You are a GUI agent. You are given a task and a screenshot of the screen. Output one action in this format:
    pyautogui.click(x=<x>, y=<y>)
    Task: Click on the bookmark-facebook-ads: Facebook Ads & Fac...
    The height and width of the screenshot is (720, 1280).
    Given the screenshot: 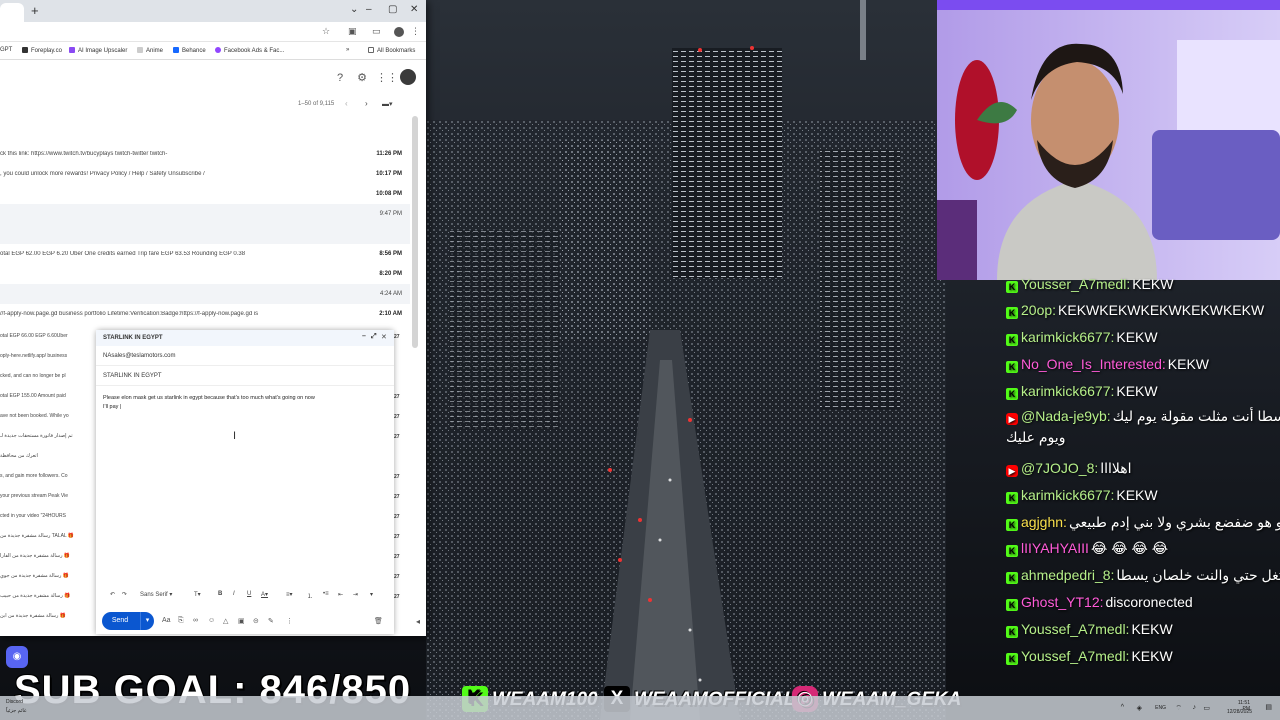 What is the action you would take?
    pyautogui.click(x=249, y=50)
    